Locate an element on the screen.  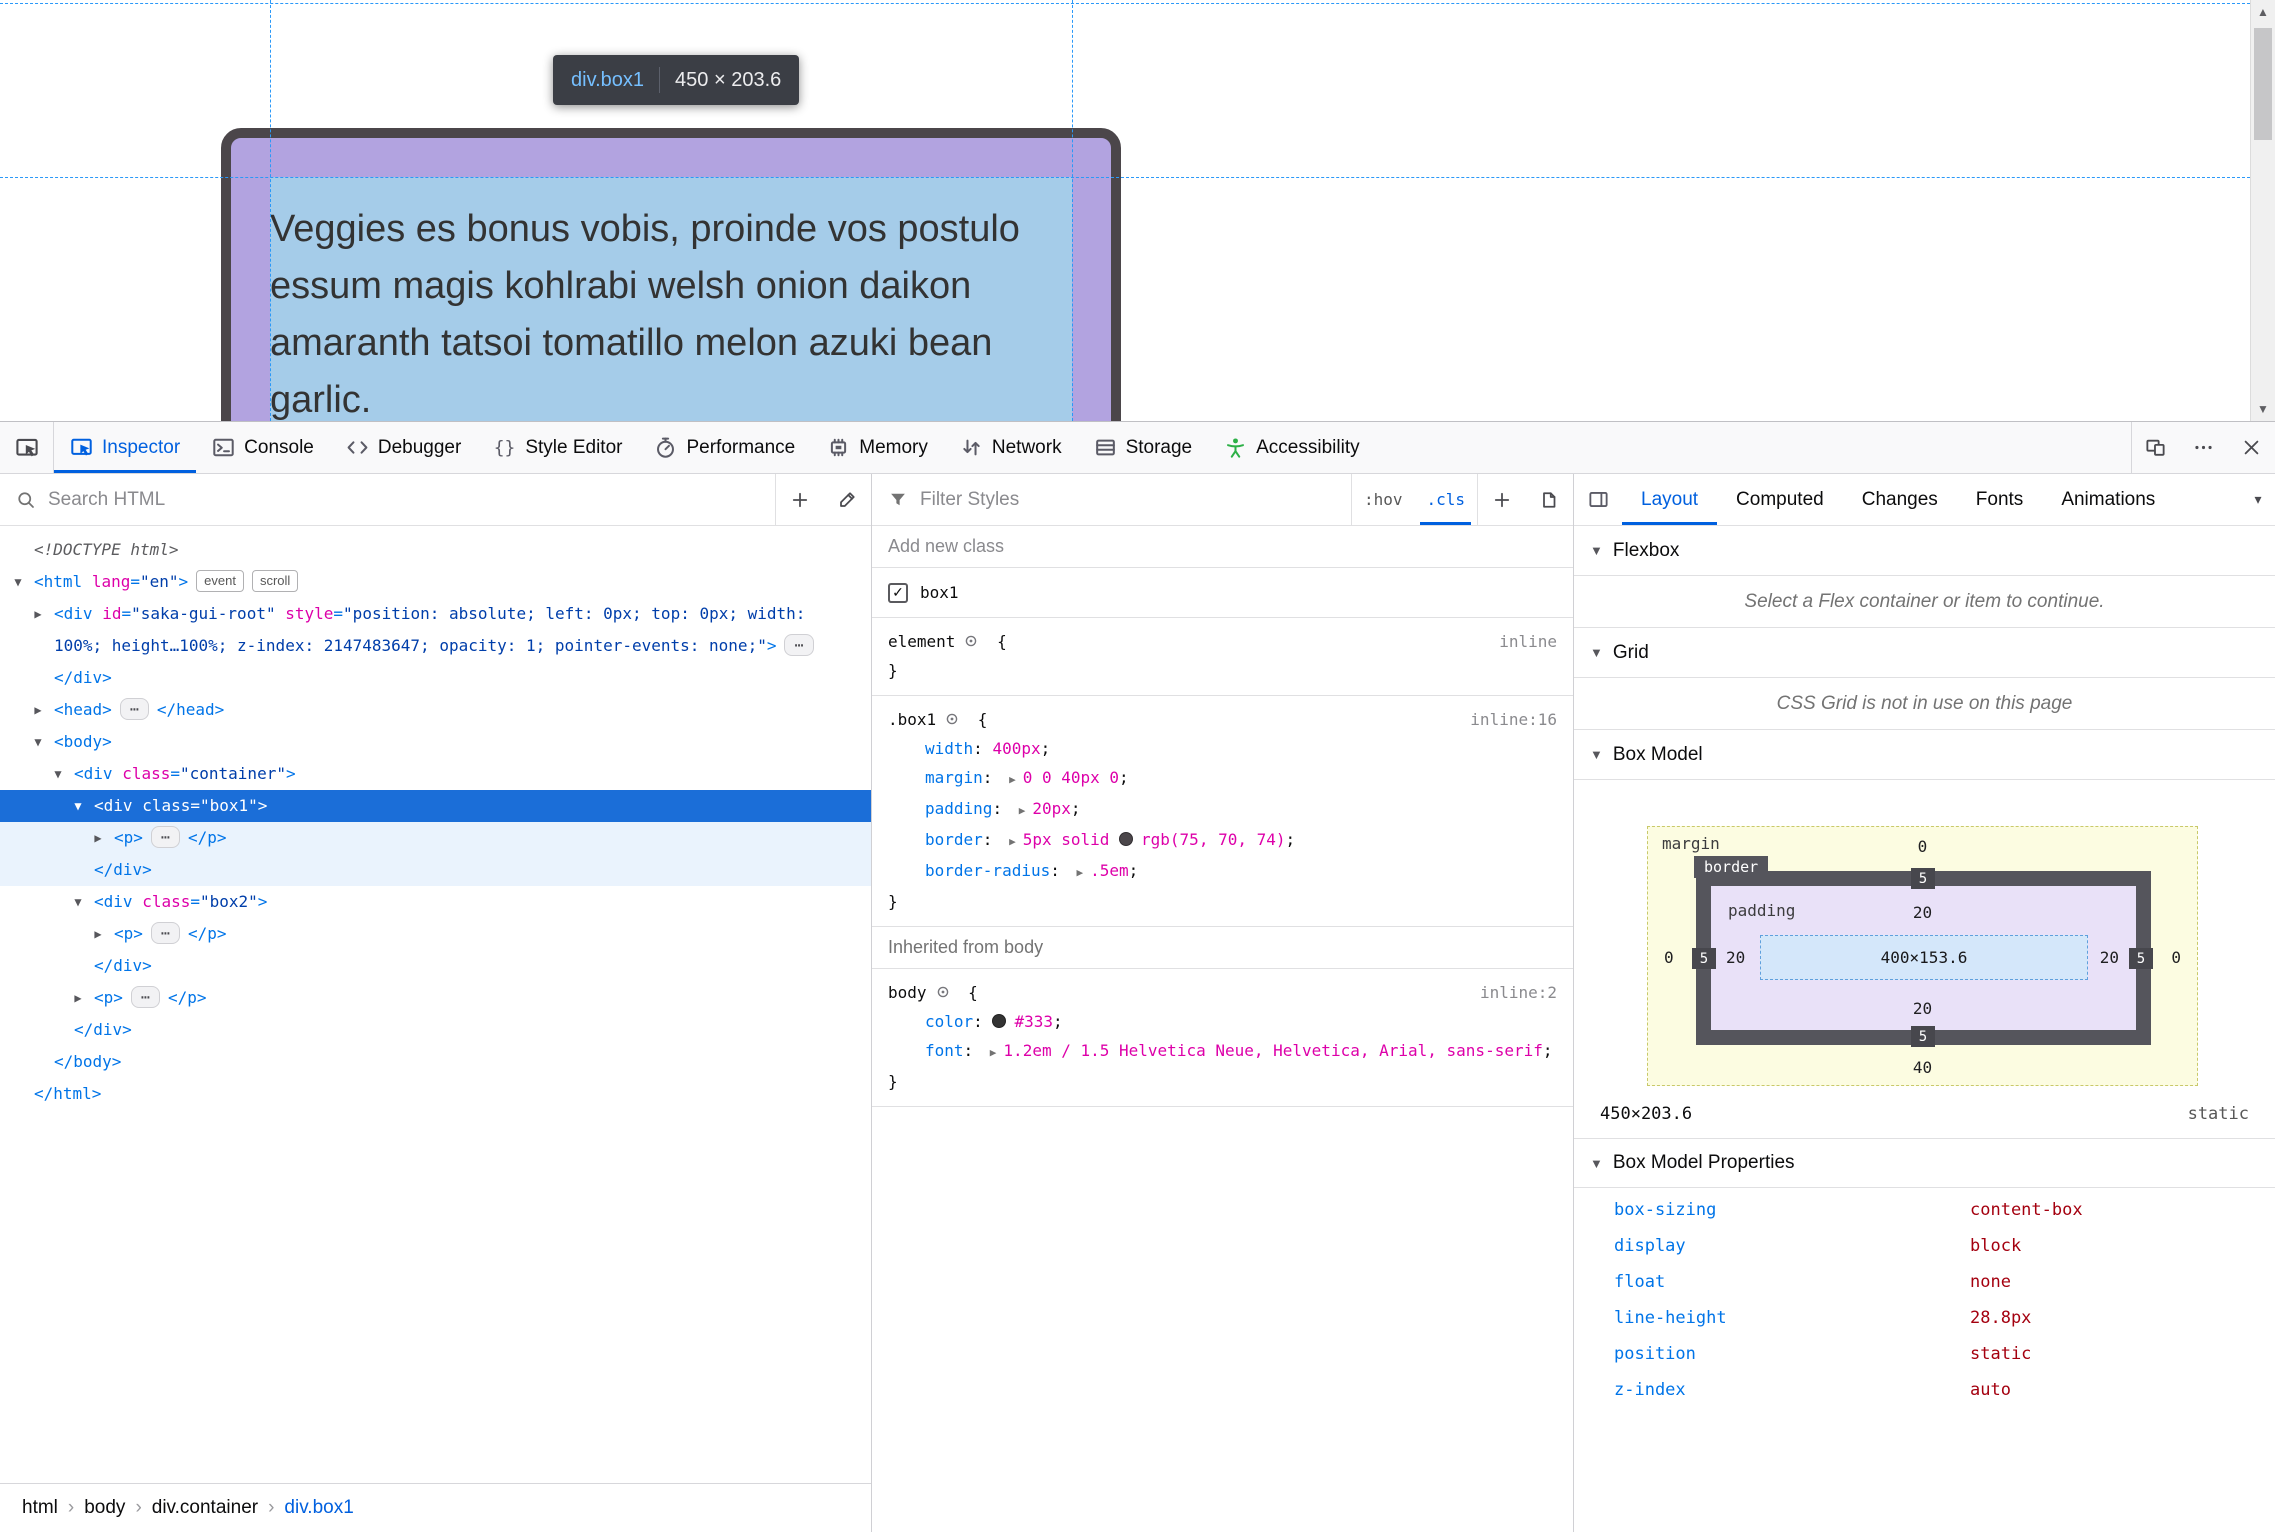
property-name: font is located at coordinates (944, 1050).